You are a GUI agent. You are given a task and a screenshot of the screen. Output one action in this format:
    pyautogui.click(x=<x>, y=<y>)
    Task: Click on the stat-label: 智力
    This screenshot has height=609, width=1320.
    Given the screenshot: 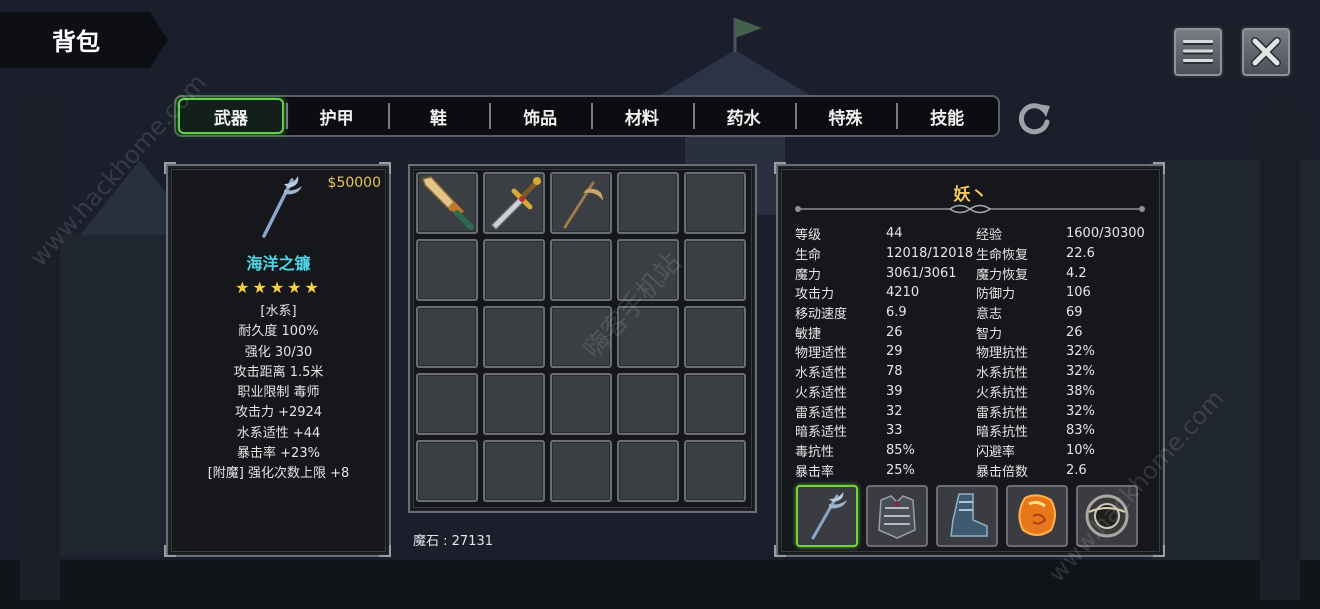 What is the action you would take?
    pyautogui.click(x=989, y=334)
    